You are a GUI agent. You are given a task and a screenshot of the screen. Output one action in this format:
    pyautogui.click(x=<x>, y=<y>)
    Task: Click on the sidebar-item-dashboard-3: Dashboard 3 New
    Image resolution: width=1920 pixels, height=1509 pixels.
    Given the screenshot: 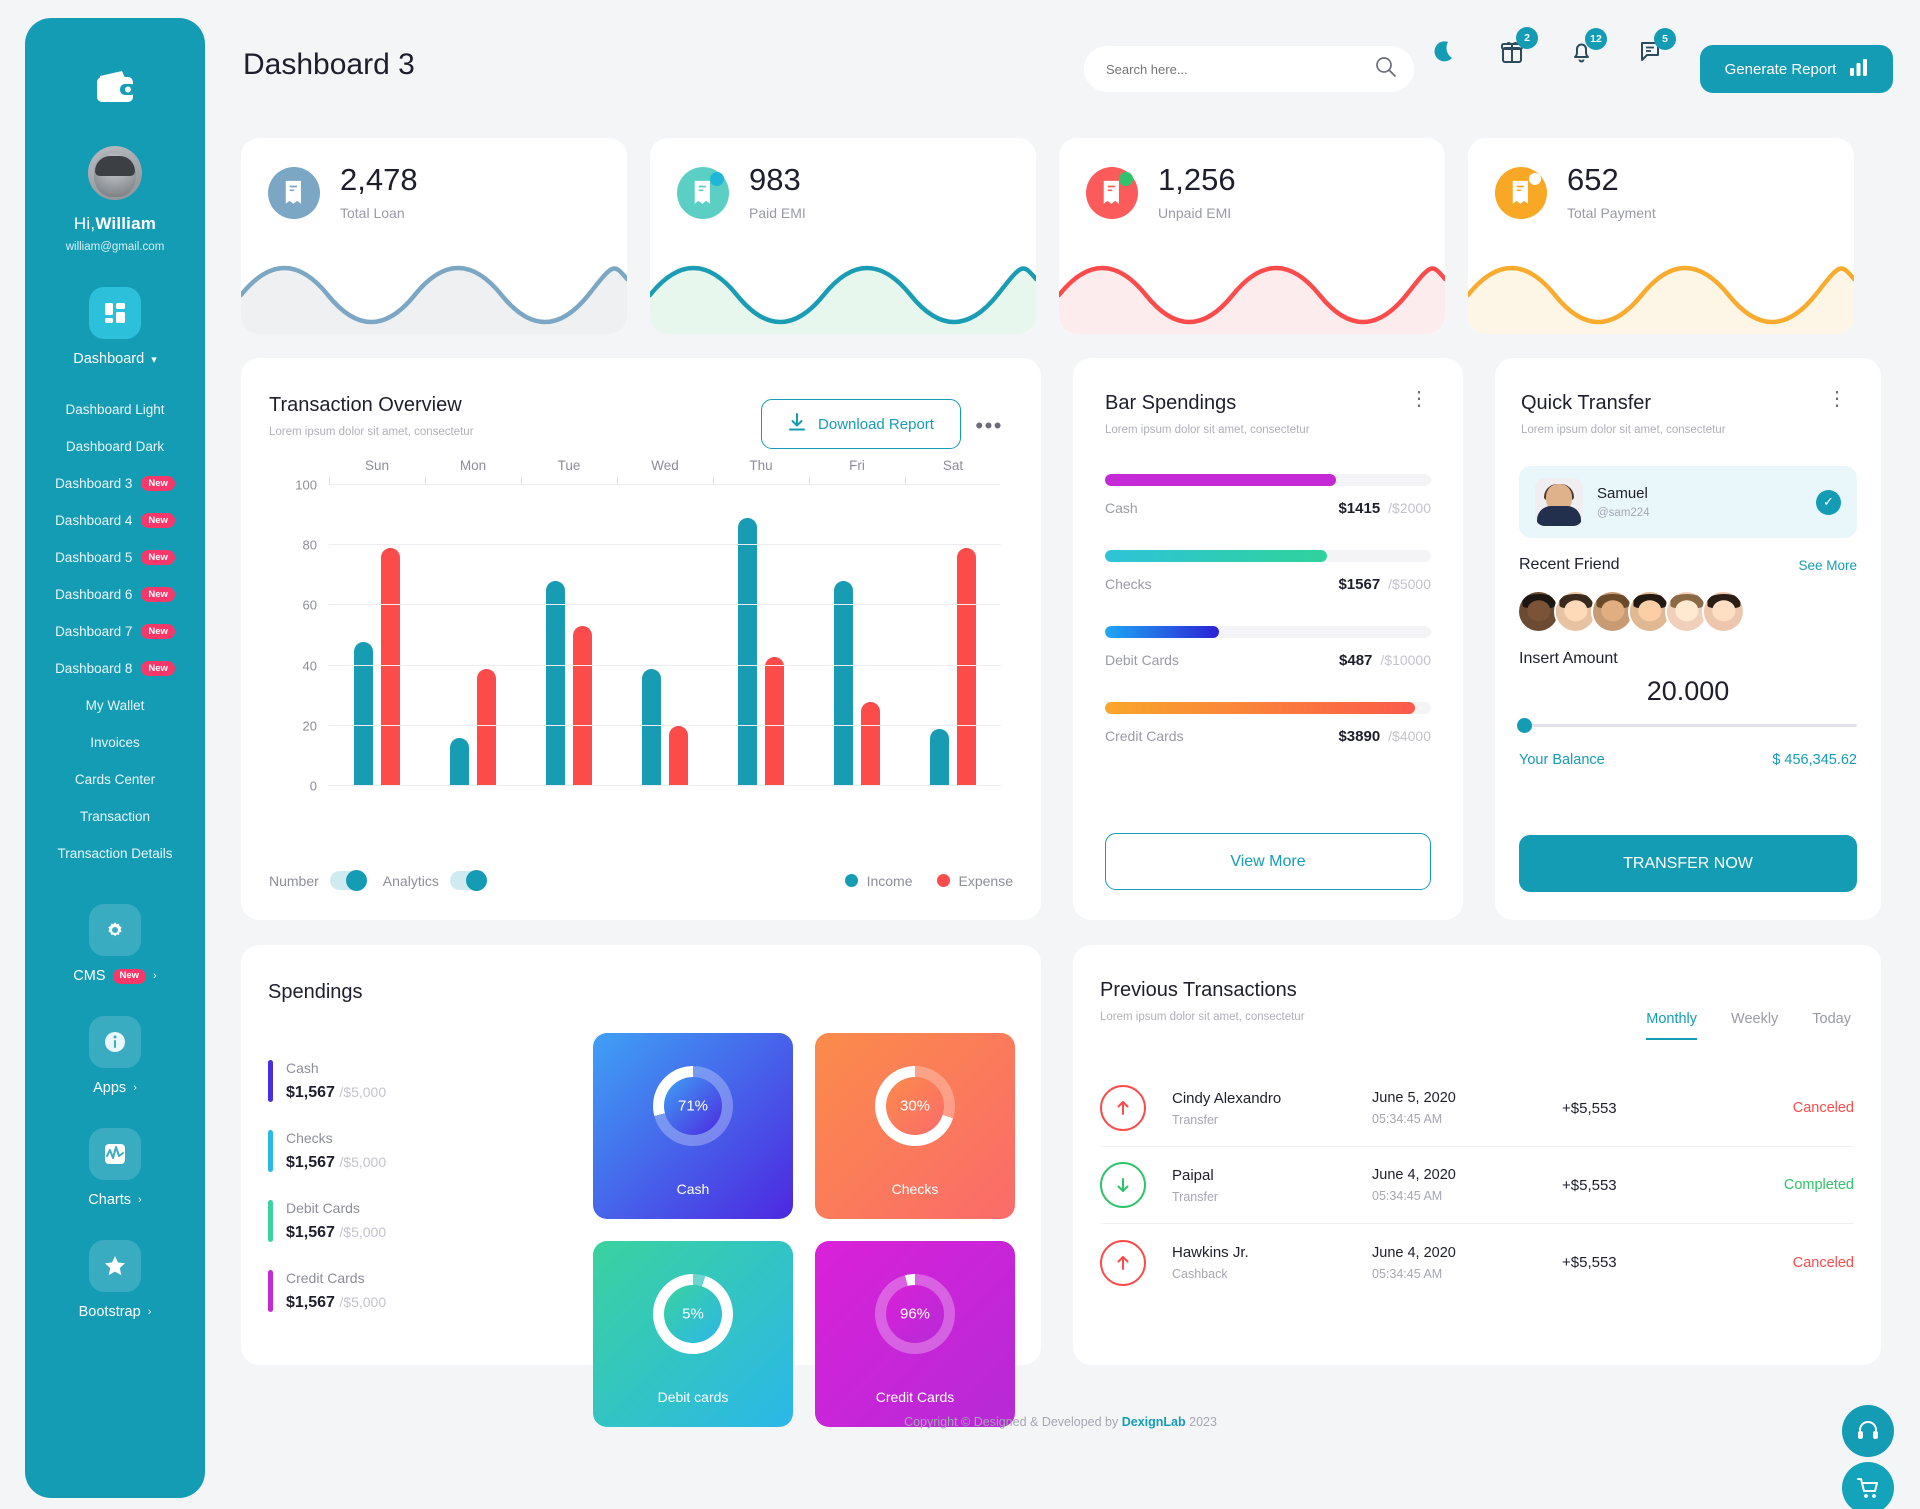 What is the action you would take?
    pyautogui.click(x=115, y=483)
    